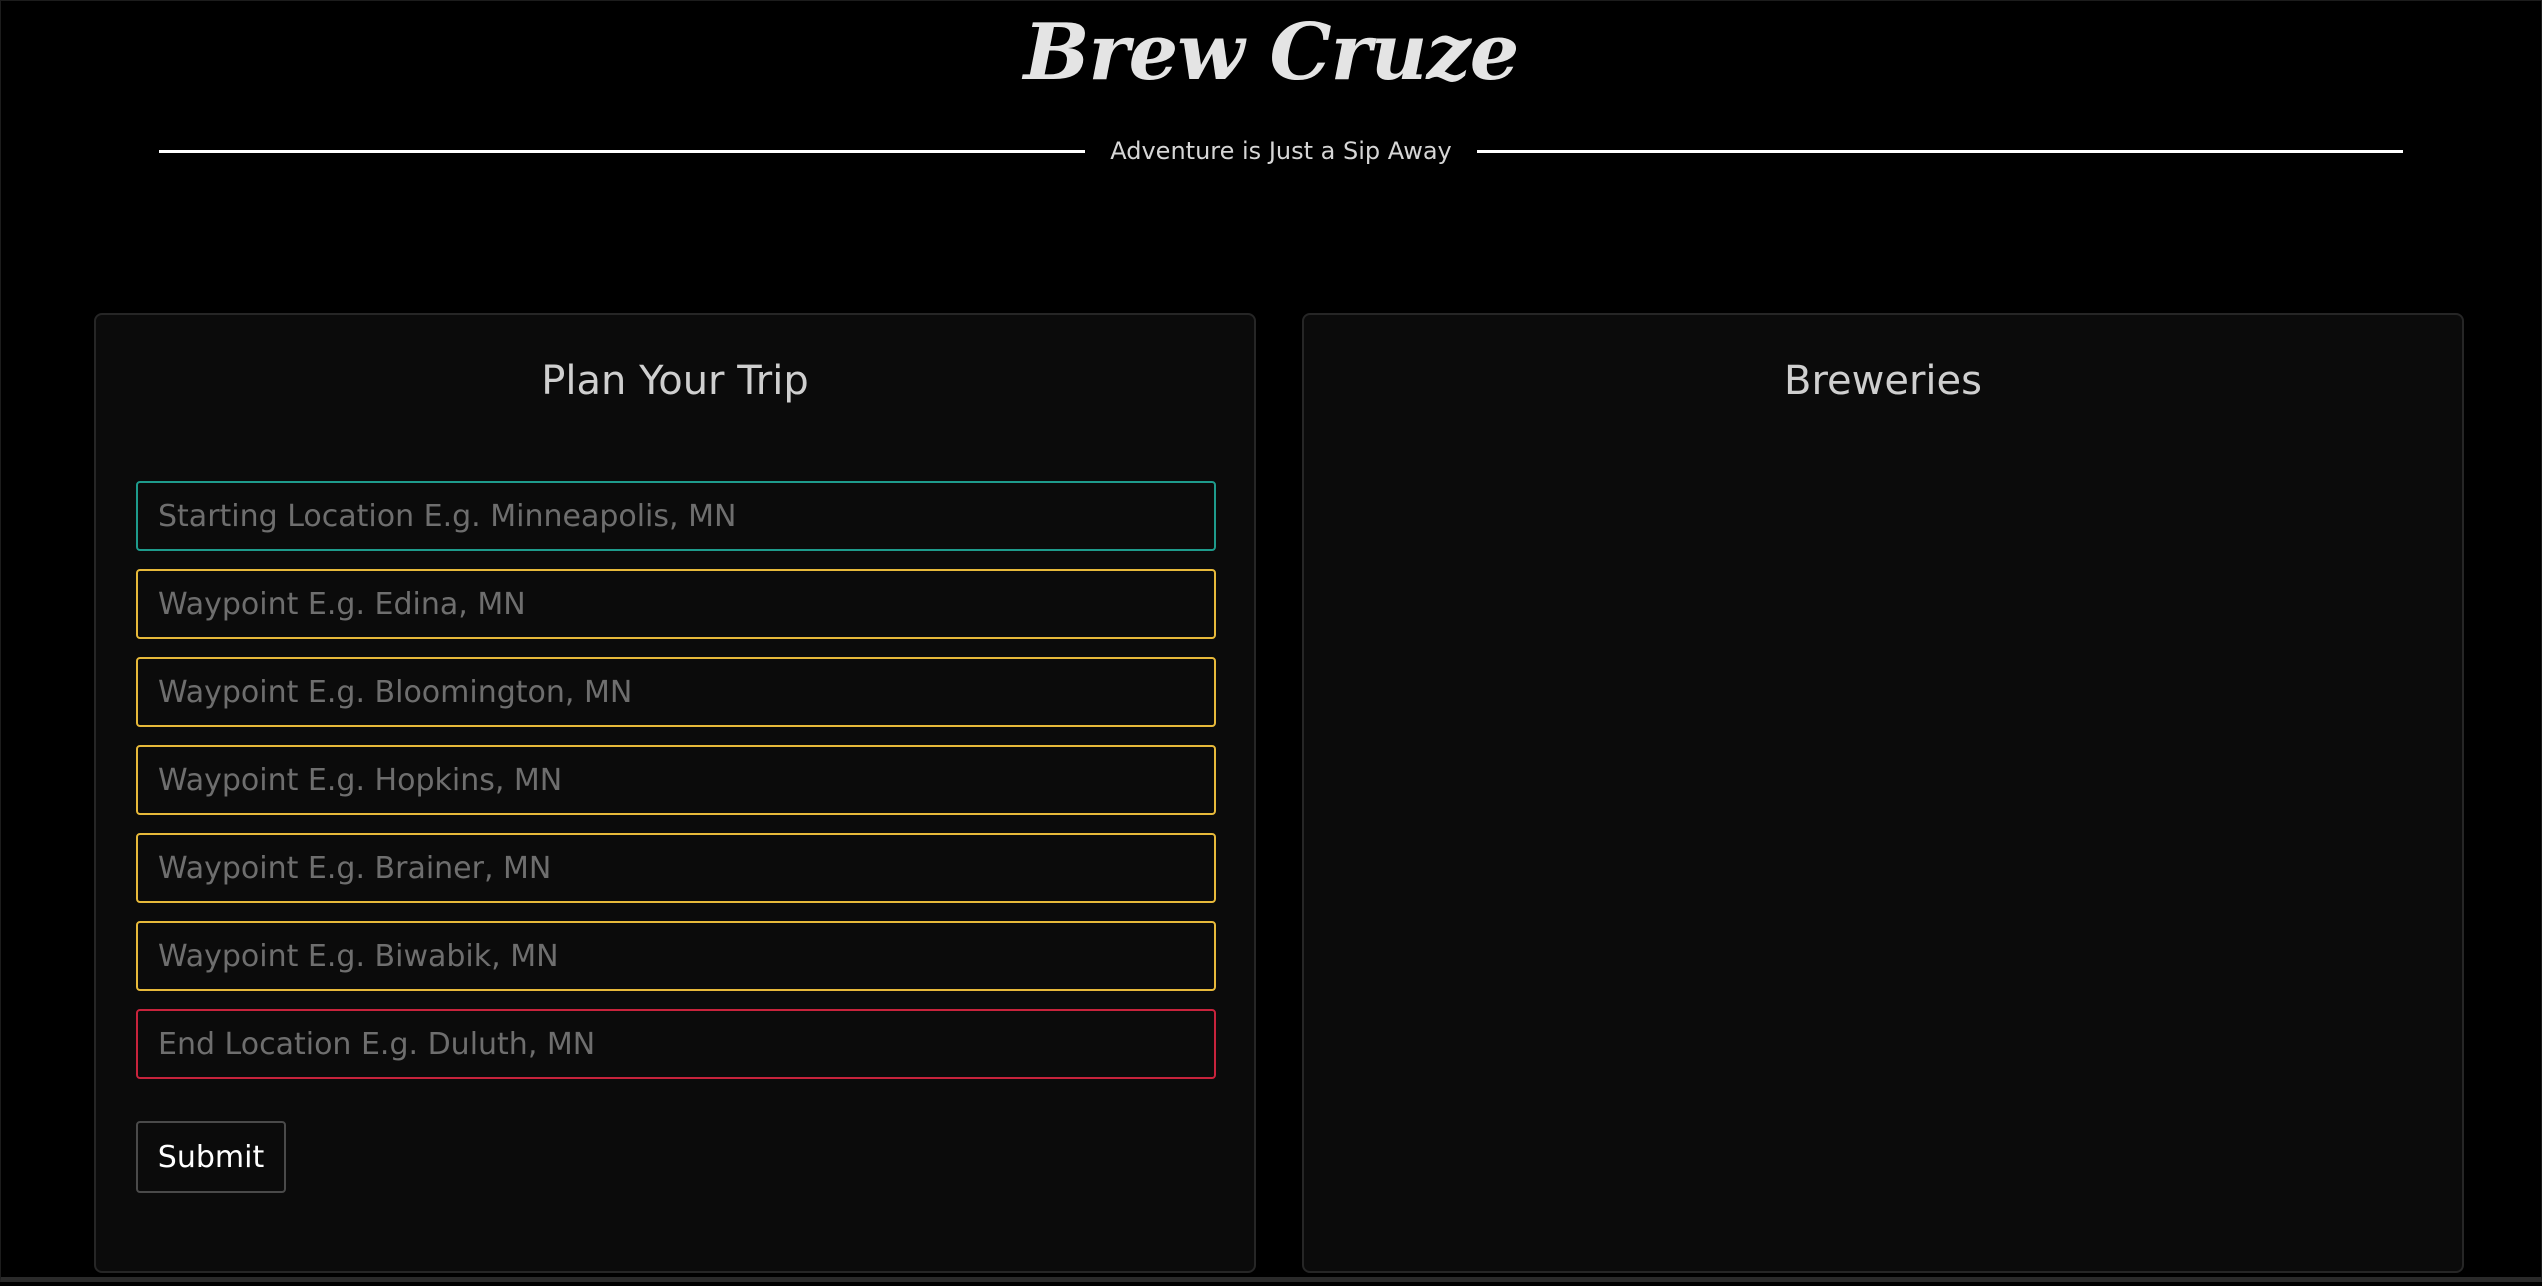 The width and height of the screenshot is (2542, 1286). What do you see at coordinates (676, 1044) in the screenshot?
I see `end-location-input` at bounding box center [676, 1044].